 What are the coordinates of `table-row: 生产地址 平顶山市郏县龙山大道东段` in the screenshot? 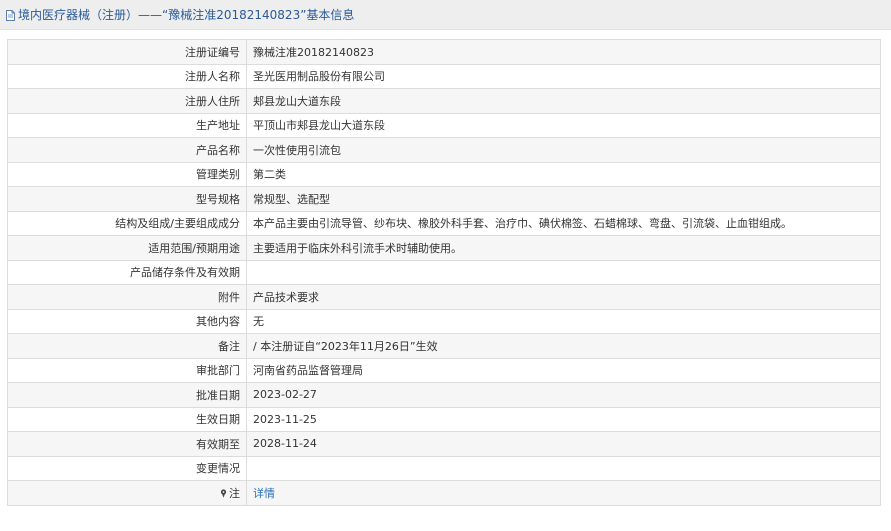 It's located at (444, 125).